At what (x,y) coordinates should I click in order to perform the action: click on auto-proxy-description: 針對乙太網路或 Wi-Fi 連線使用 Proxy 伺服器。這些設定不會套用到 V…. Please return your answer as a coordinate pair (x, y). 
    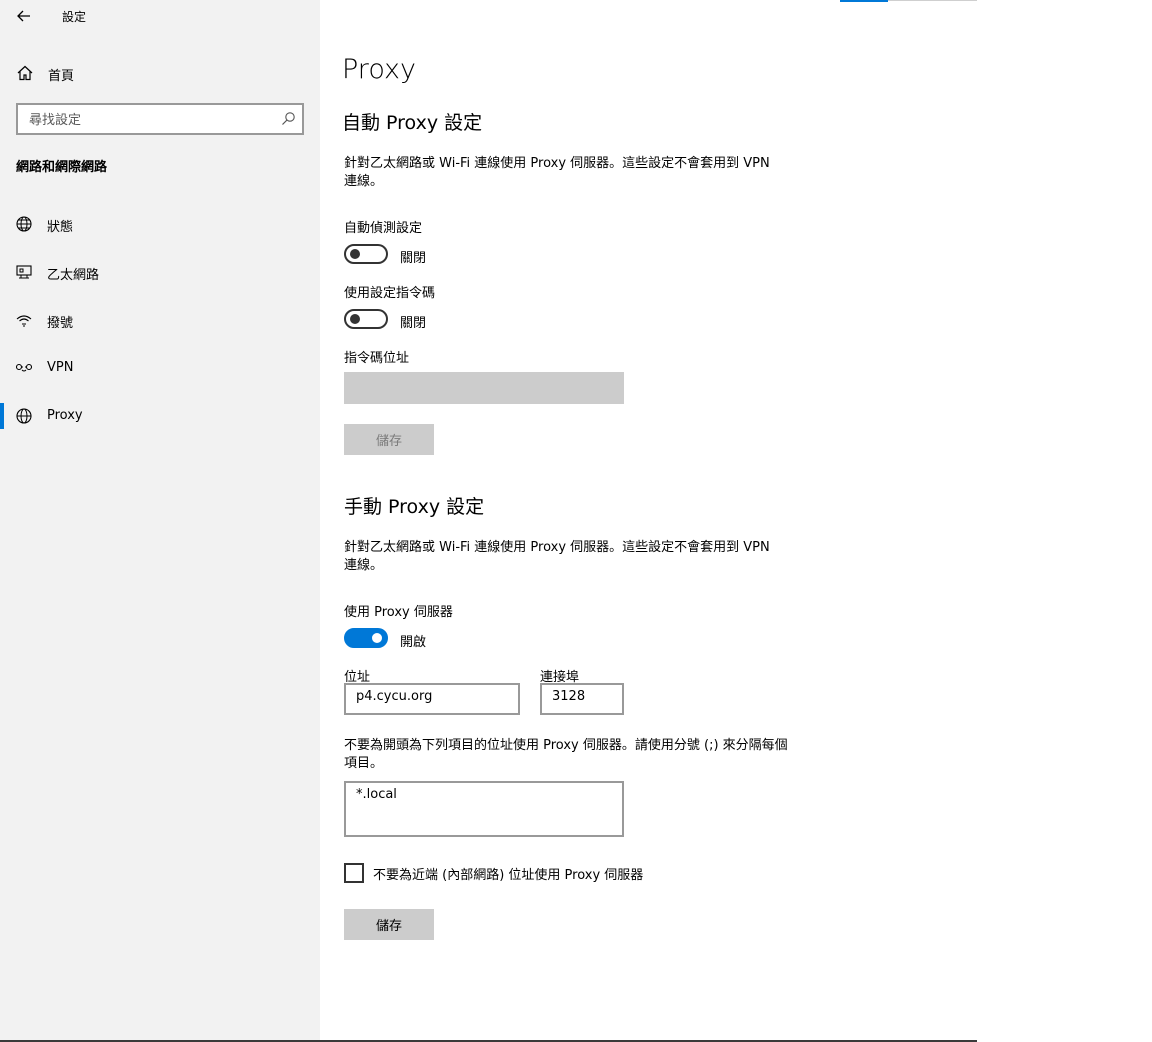
    Looking at the image, I should click on (557, 172).